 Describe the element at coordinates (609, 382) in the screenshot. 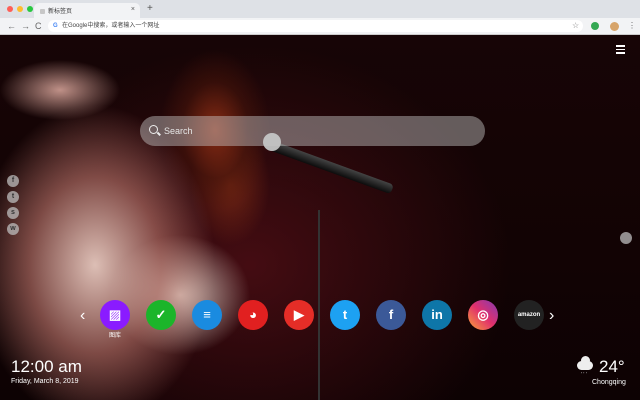

I see `weather-city: Chongqing` at that location.